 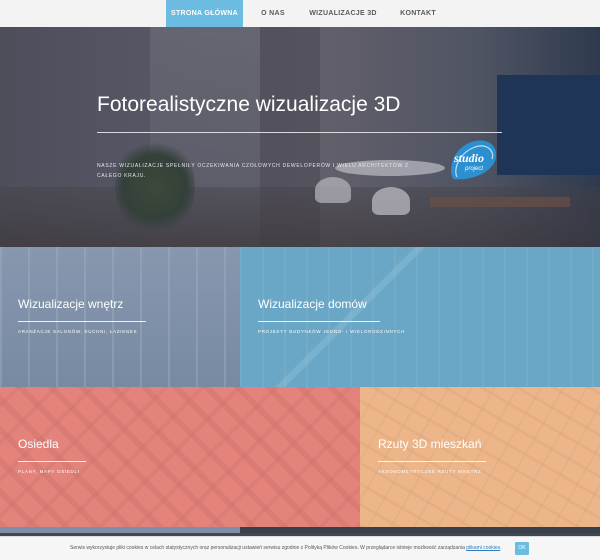 I want to click on hero-background-plant, so click(x=155, y=187).